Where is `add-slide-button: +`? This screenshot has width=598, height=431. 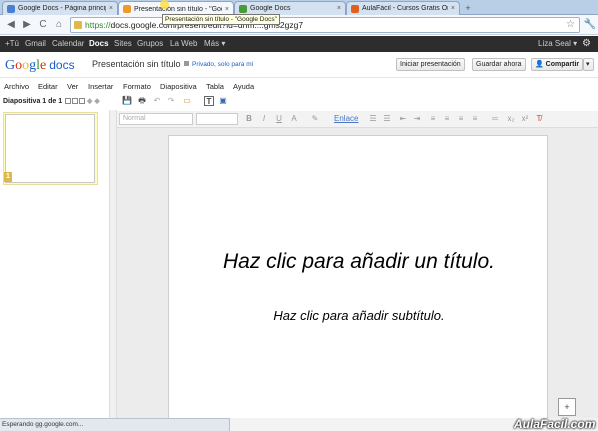 add-slide-button: + is located at coordinates (567, 407).